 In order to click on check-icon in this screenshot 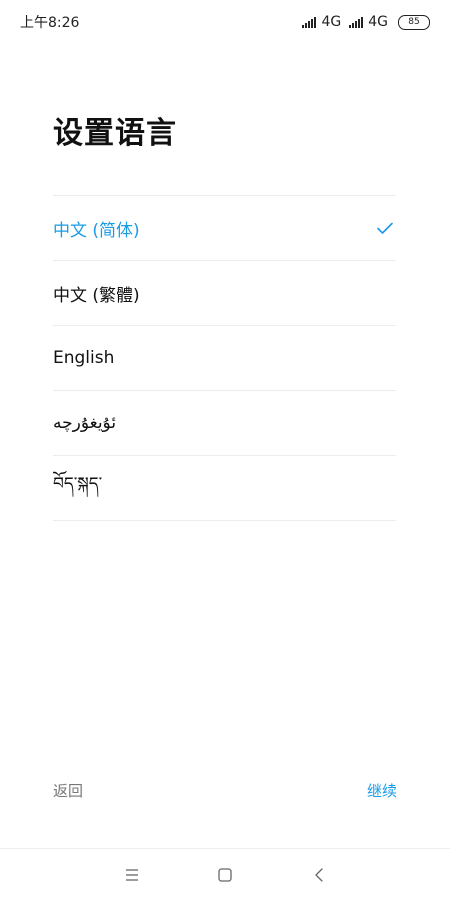, I will do `click(385, 228)`.